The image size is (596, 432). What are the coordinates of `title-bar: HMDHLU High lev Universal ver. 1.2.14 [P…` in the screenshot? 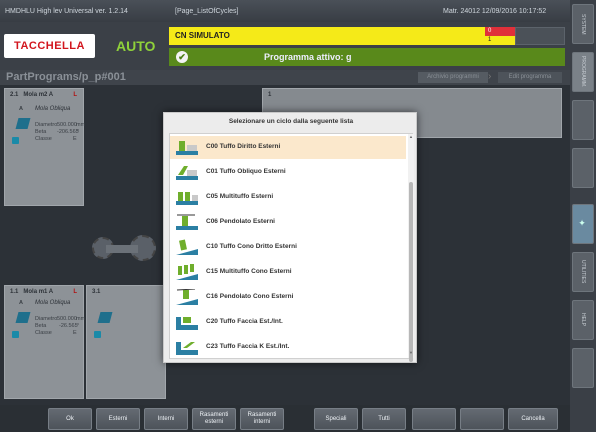 It's located at (285, 11).